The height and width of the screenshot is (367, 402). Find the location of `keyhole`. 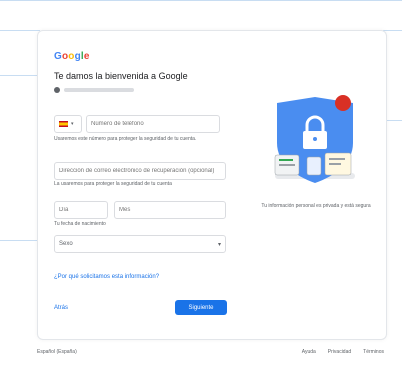

keyhole is located at coordinates (315, 139).